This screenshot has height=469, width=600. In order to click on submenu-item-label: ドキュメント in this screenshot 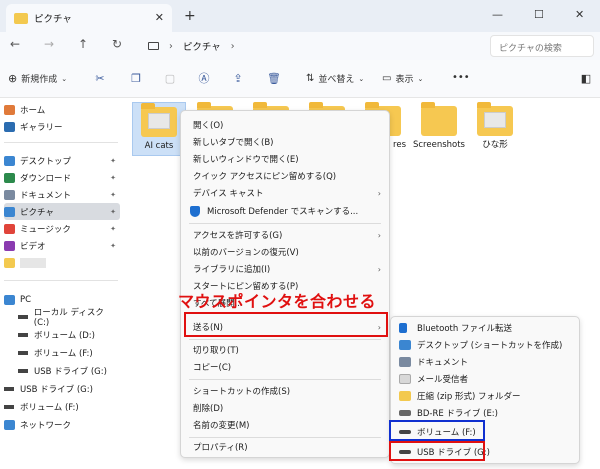, I will do `click(443, 363)`.